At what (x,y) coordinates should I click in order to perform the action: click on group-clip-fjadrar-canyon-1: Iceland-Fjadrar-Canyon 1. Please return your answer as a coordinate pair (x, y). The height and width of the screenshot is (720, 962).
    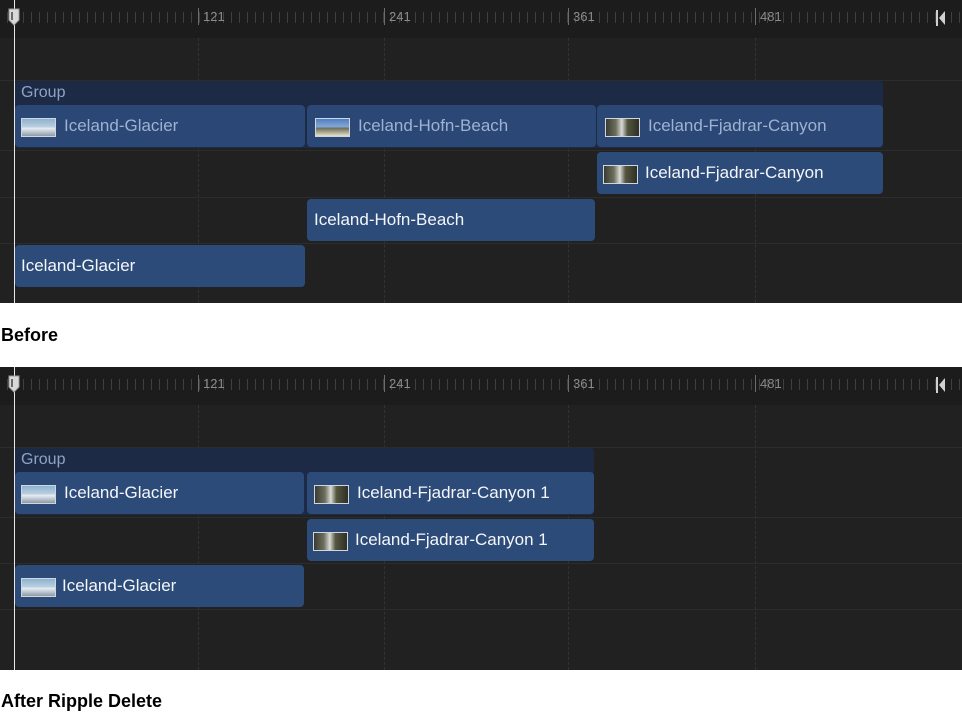
    Looking at the image, I should click on (450, 493).